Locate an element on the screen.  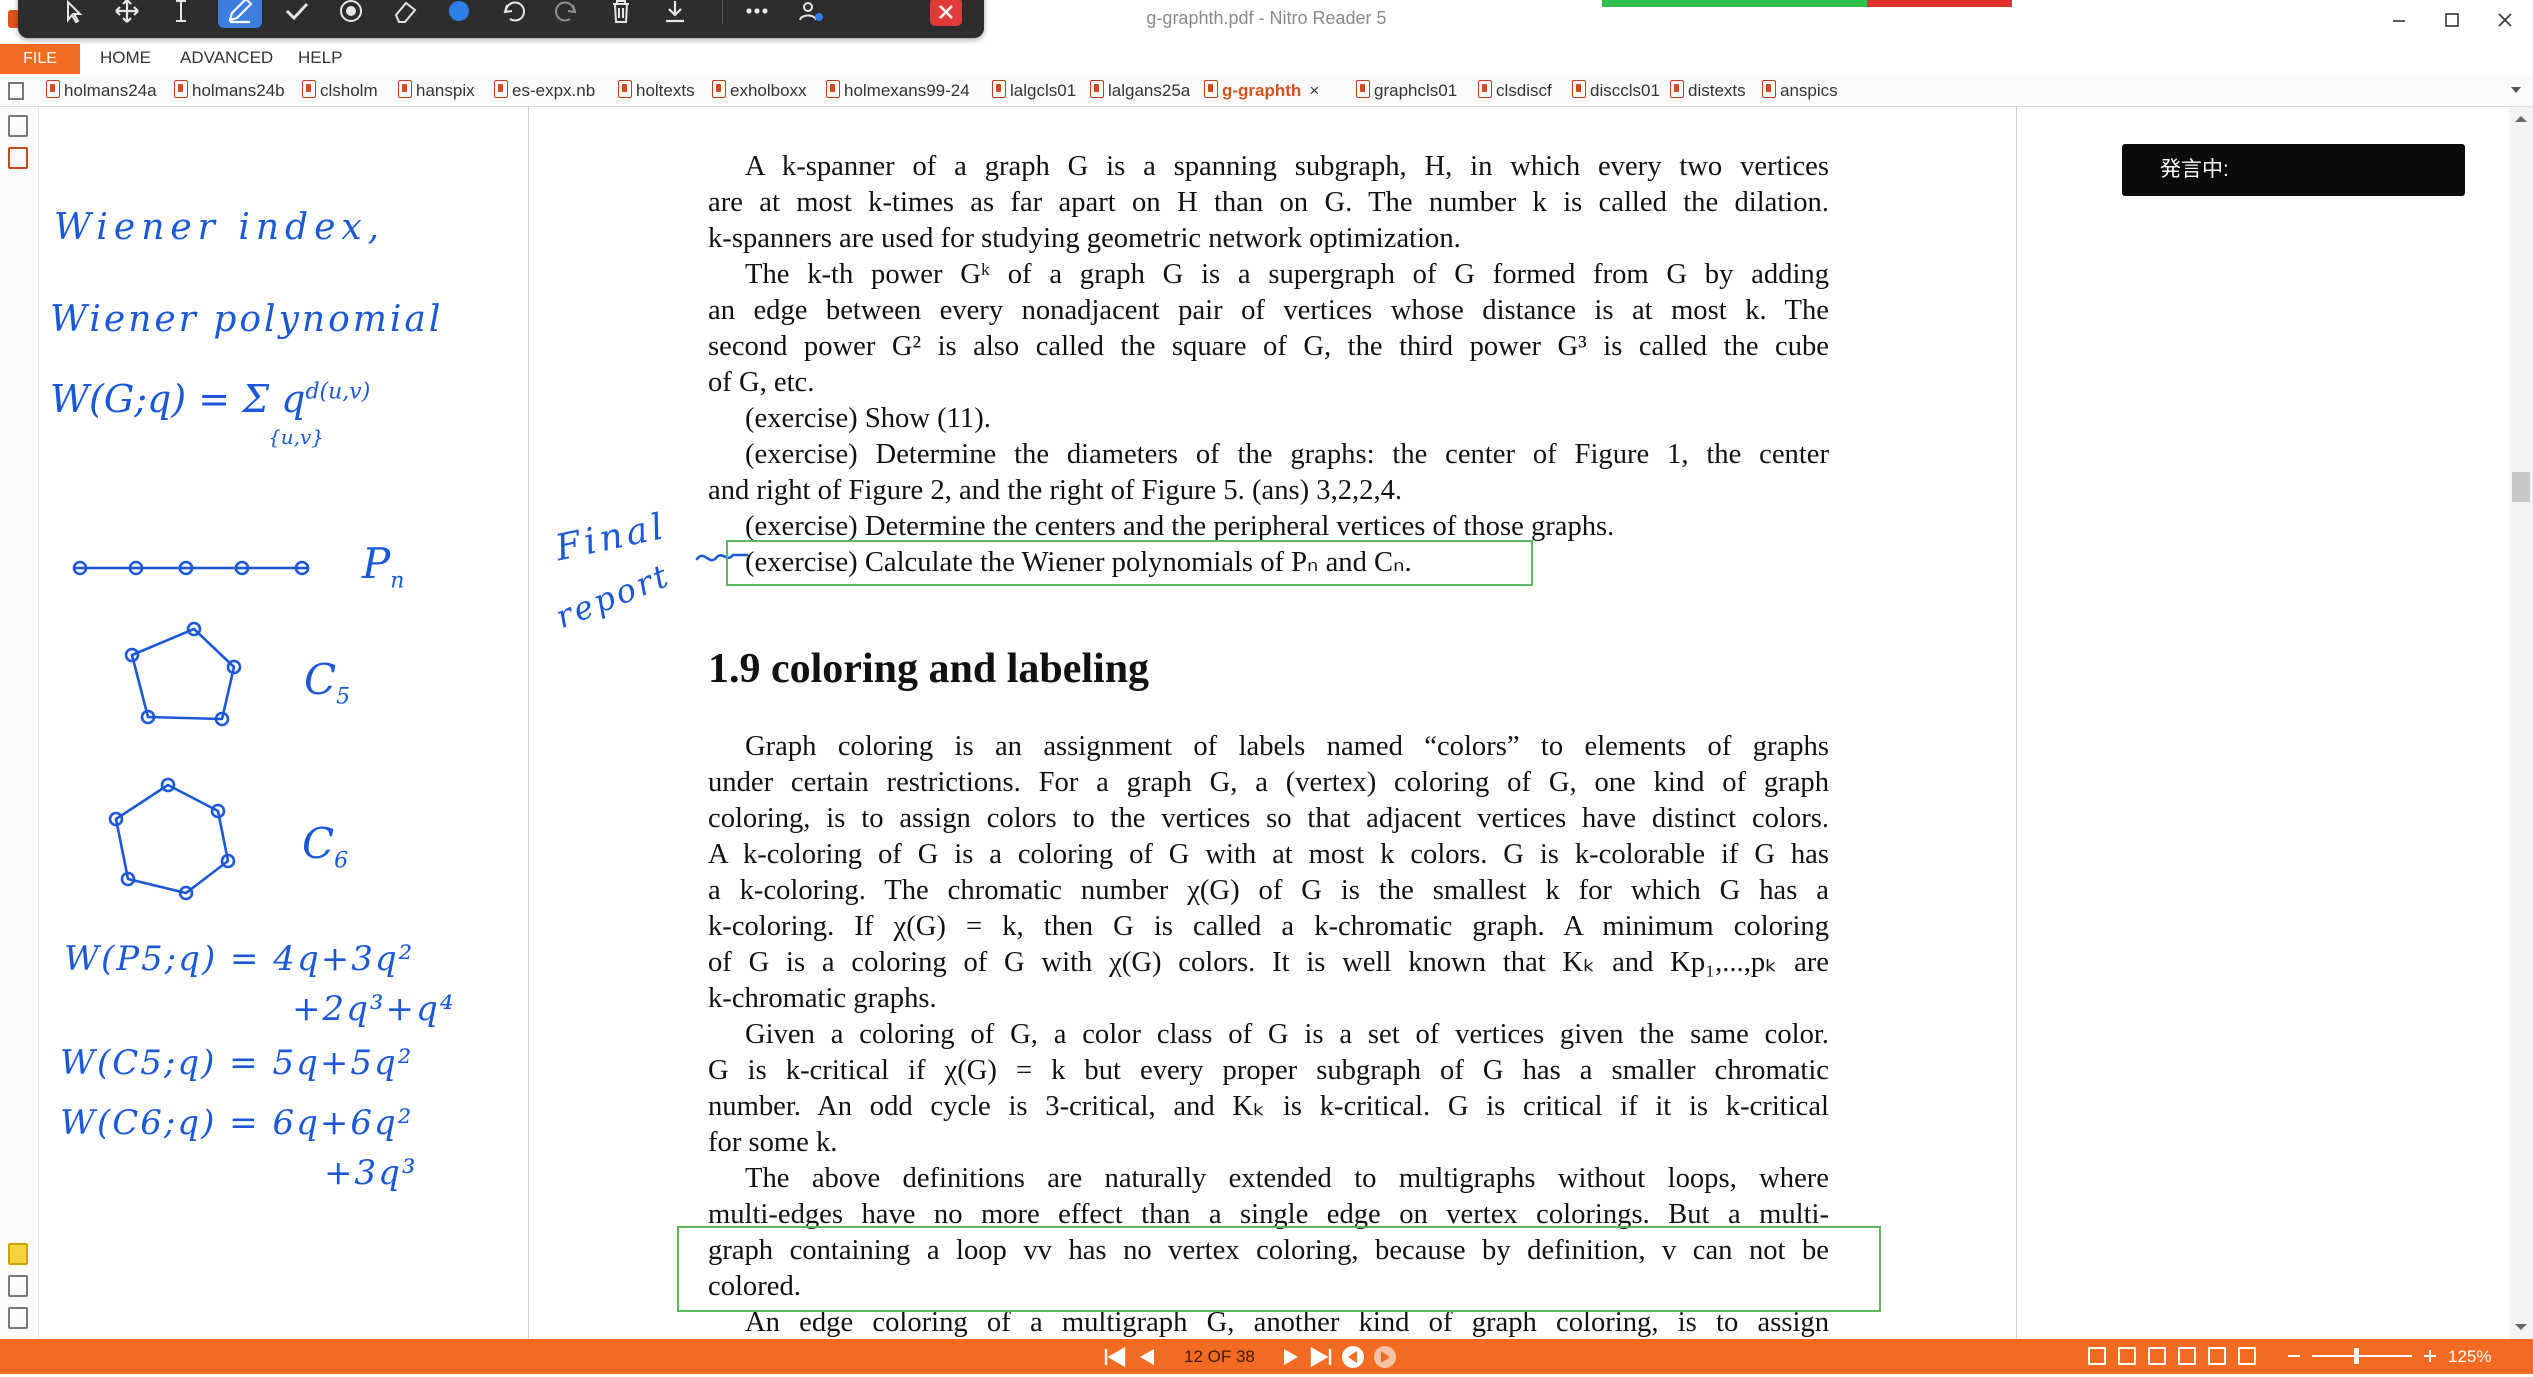
scroll-down-icon is located at coordinates (2521, 1327).